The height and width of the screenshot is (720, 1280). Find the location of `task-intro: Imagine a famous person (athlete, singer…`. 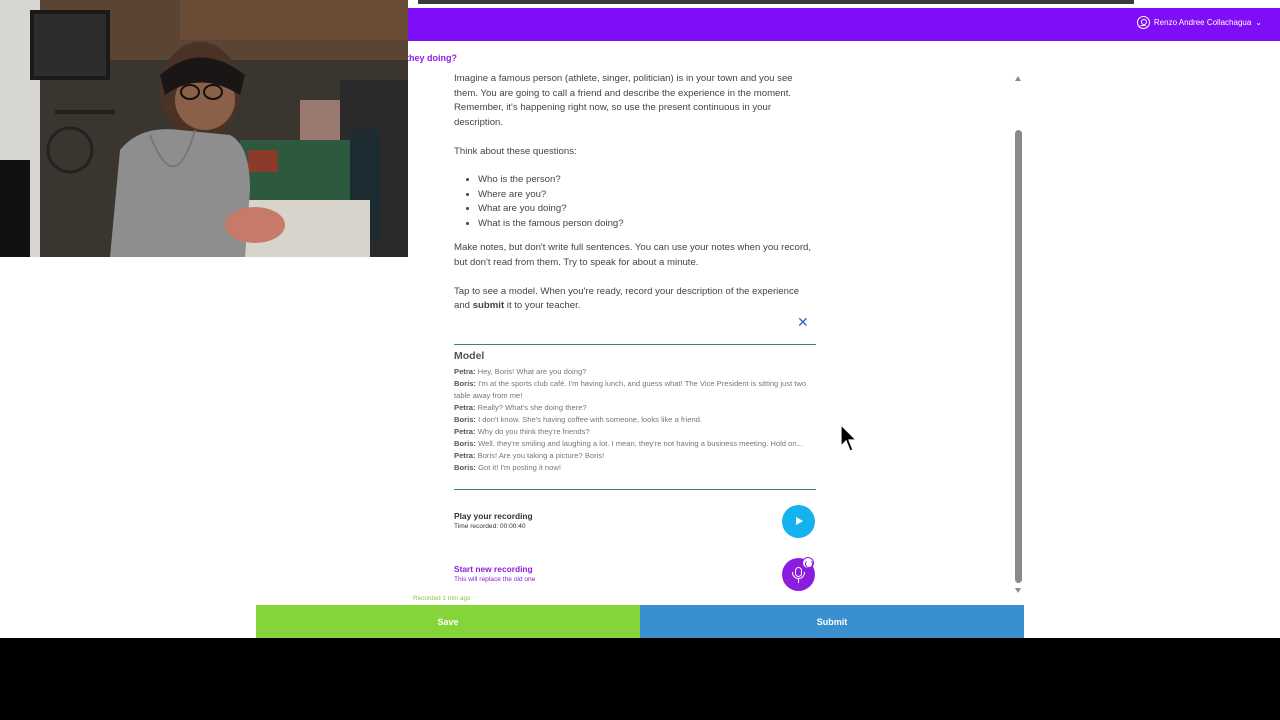

task-intro: Imagine a famous person (athlete, singer… is located at coordinates (623, 100).